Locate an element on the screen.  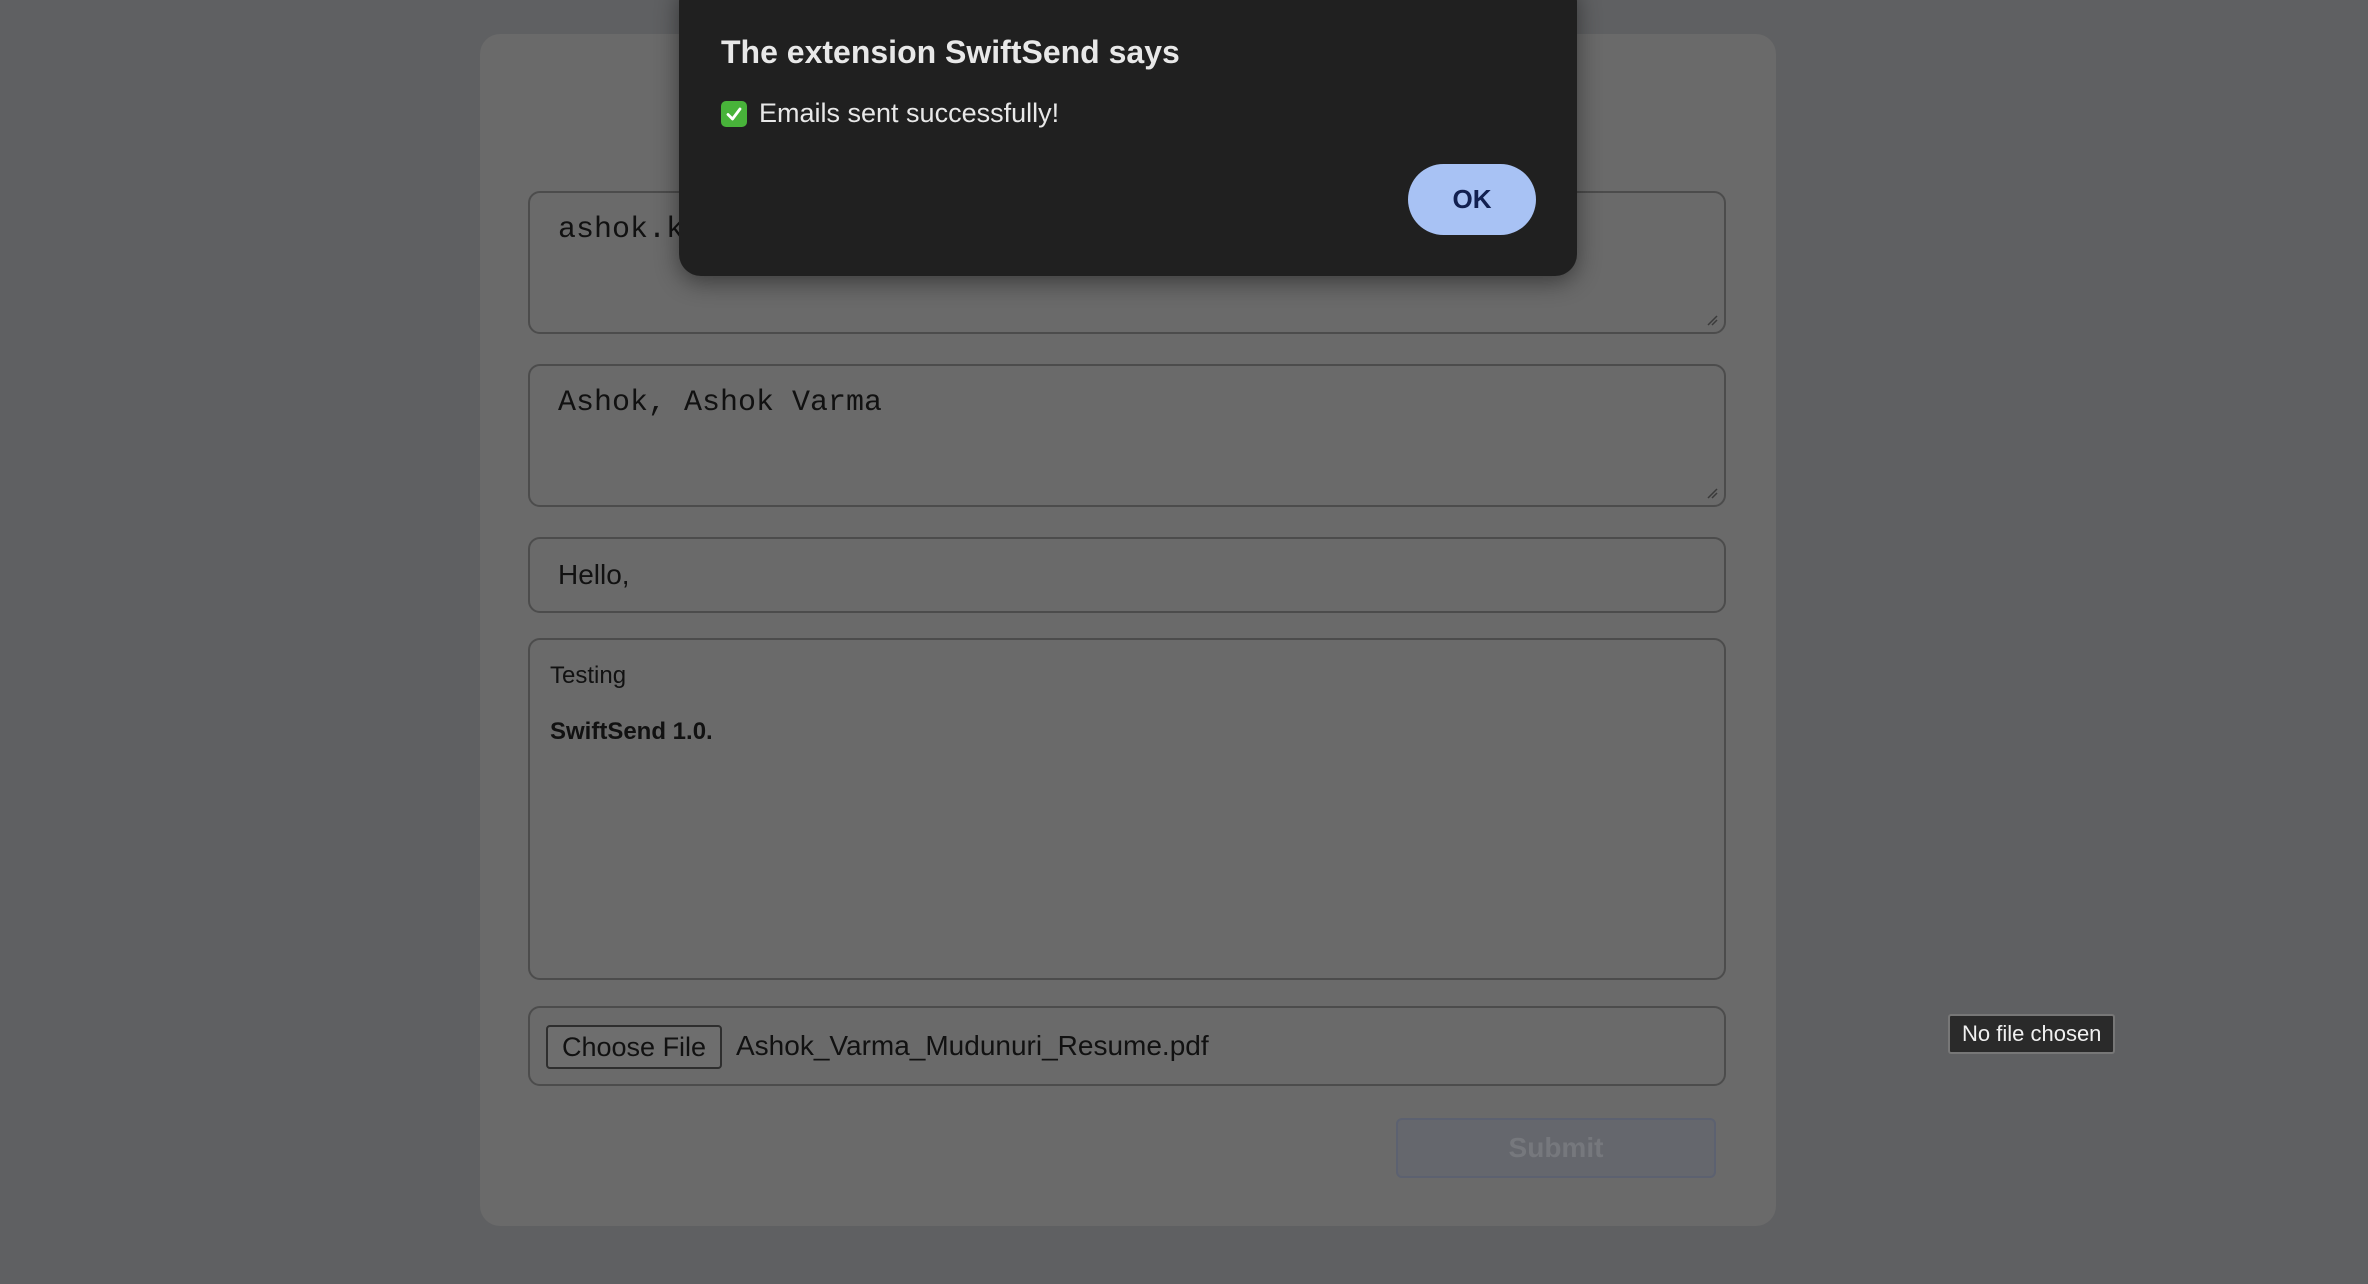
dialog-message-text: Emails sent successfully! is located at coordinates (909, 113).